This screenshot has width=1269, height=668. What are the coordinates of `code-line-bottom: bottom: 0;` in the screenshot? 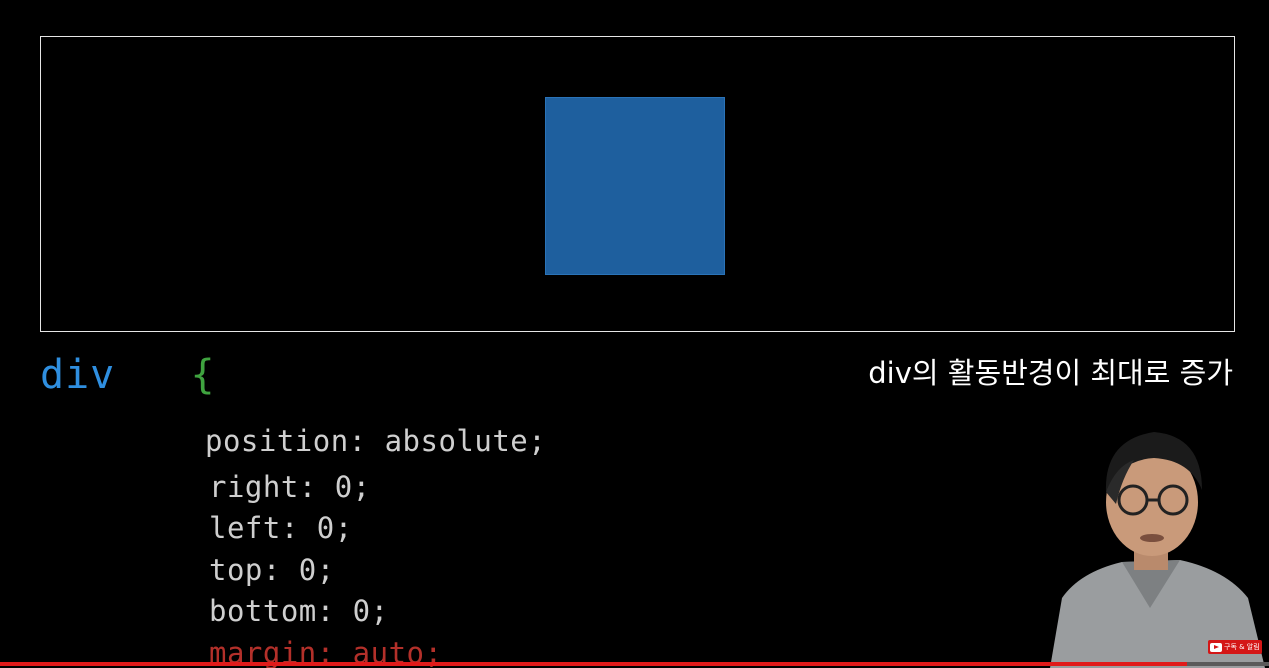 It's located at (299, 611).